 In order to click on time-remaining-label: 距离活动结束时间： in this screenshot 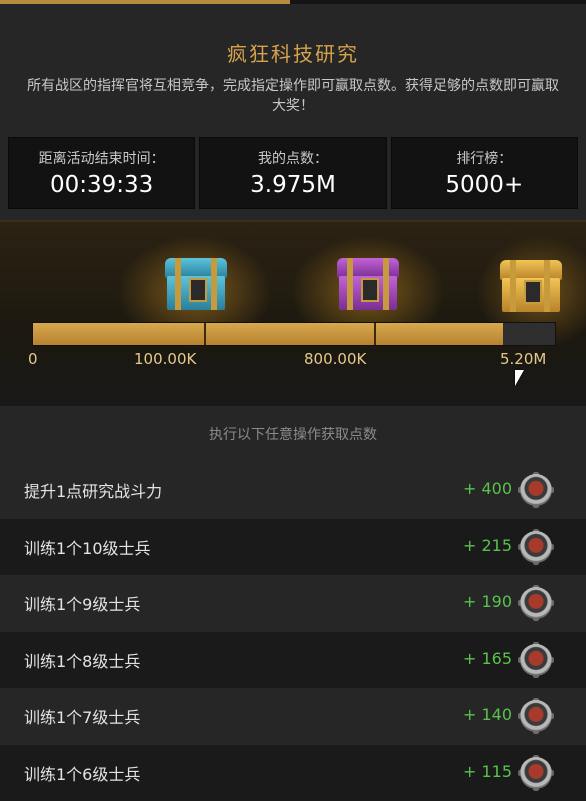, I will do `click(101, 158)`.